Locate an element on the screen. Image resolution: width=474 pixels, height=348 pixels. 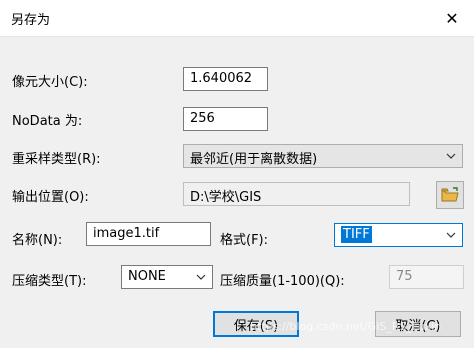
resampling-label: 重采样类型(R): is located at coordinates (56, 159).